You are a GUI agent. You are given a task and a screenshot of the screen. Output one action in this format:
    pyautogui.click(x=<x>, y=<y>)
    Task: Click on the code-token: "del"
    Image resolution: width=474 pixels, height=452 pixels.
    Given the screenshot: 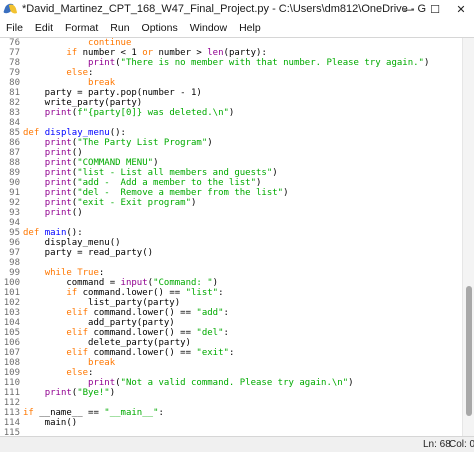 What is the action you would take?
    pyautogui.click(x=210, y=333)
    